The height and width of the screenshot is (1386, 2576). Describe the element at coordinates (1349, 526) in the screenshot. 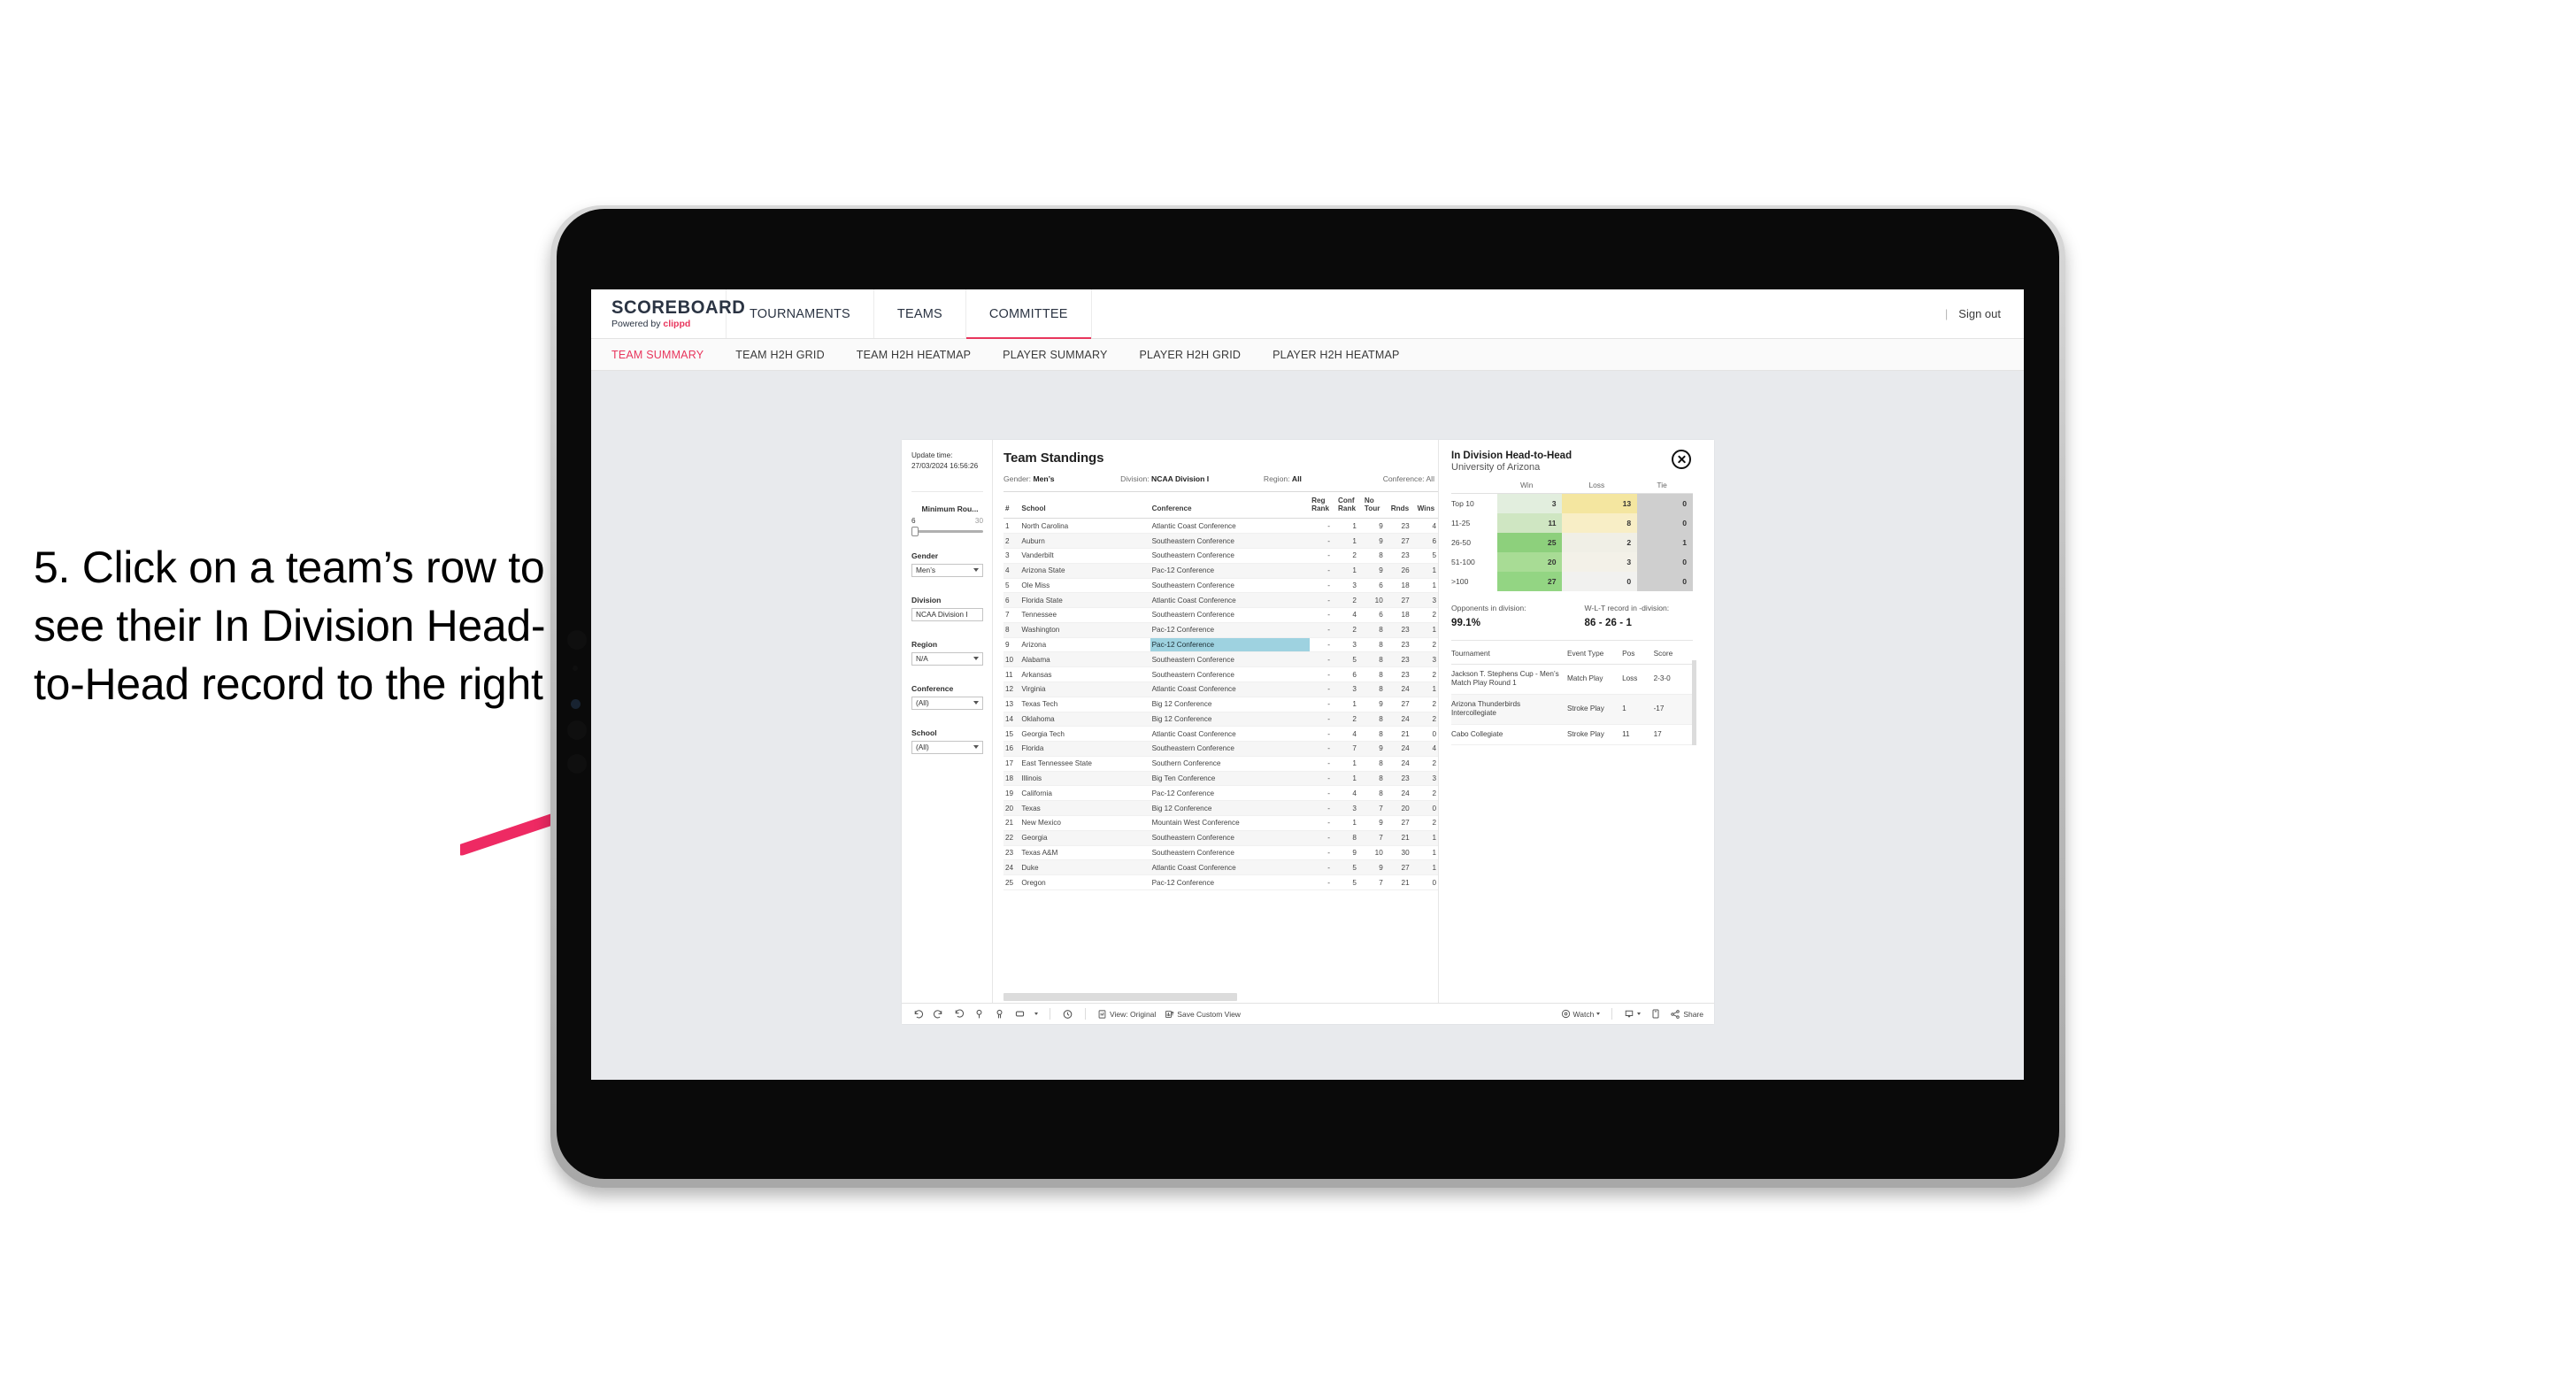

I see `cell-conf-rank: 1` at that location.